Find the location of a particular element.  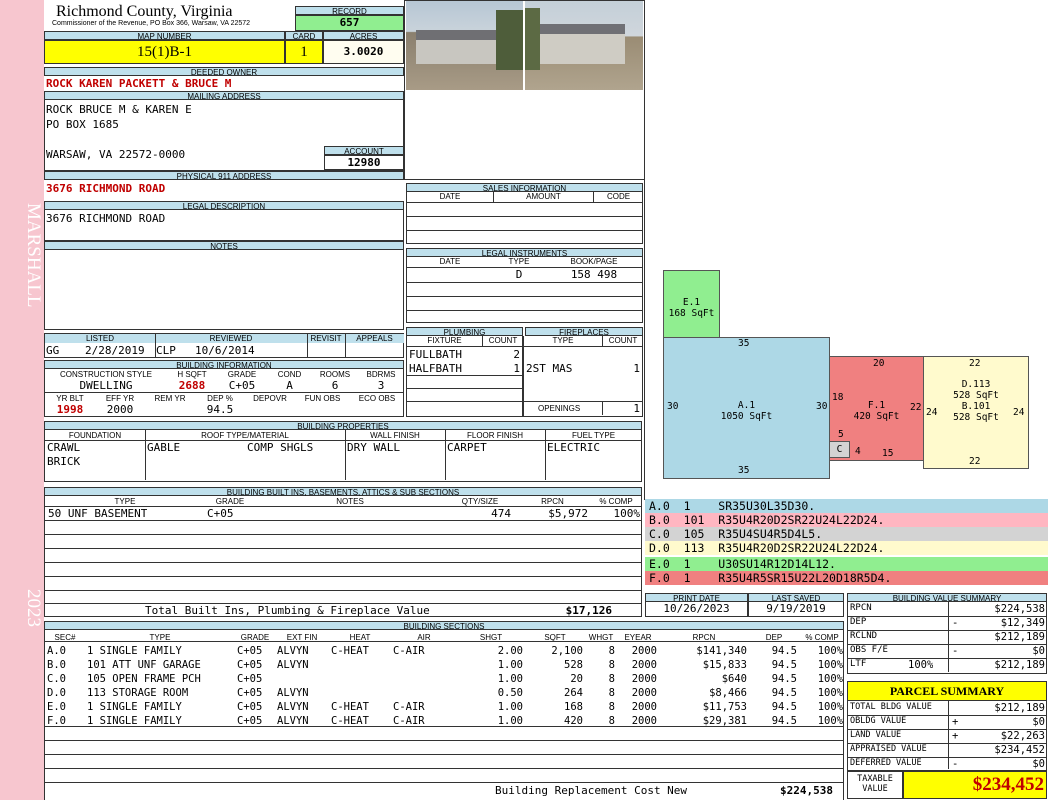

listed-by: GG is located at coordinates (53, 350).